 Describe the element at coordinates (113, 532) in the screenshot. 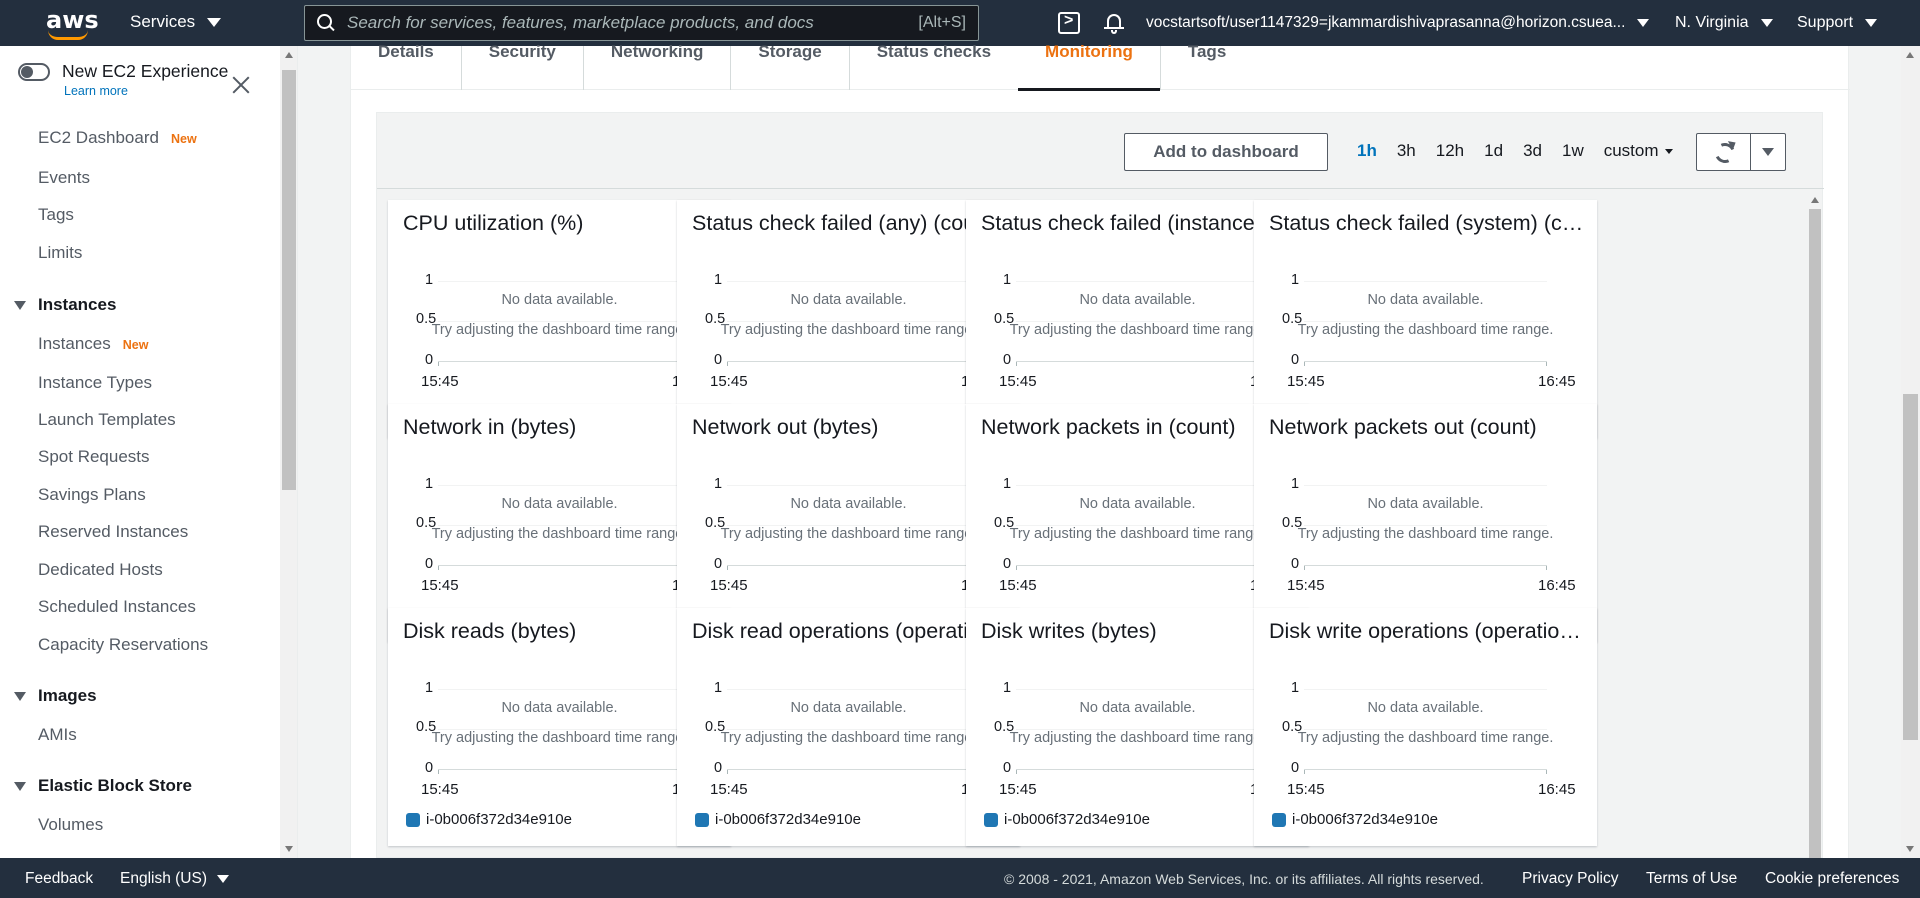

I see `sidebar-item-reserved-instances: Reserved Instances` at that location.